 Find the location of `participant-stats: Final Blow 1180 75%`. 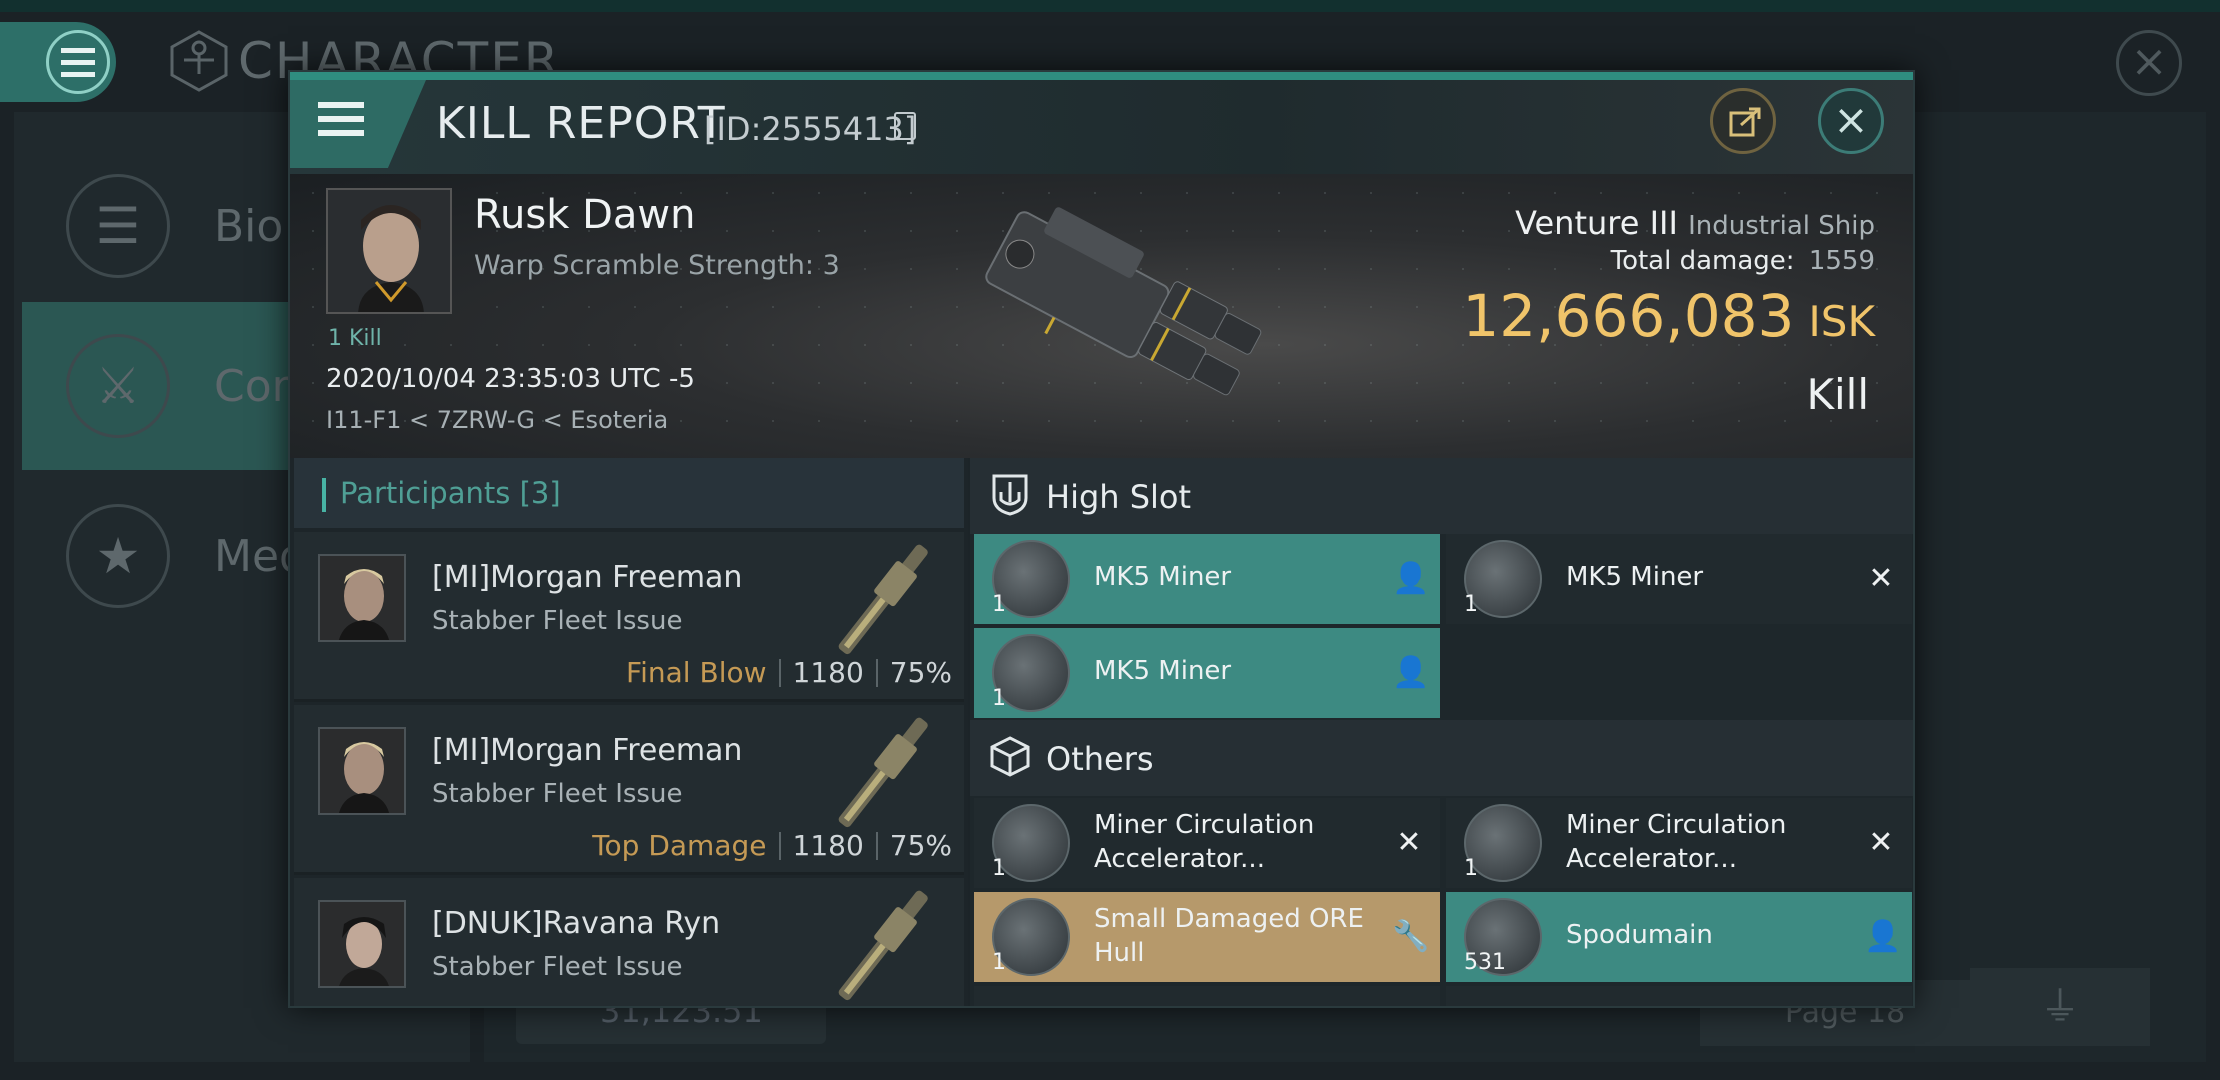

participant-stats: Final Blow 1180 75% is located at coordinates (789, 672).